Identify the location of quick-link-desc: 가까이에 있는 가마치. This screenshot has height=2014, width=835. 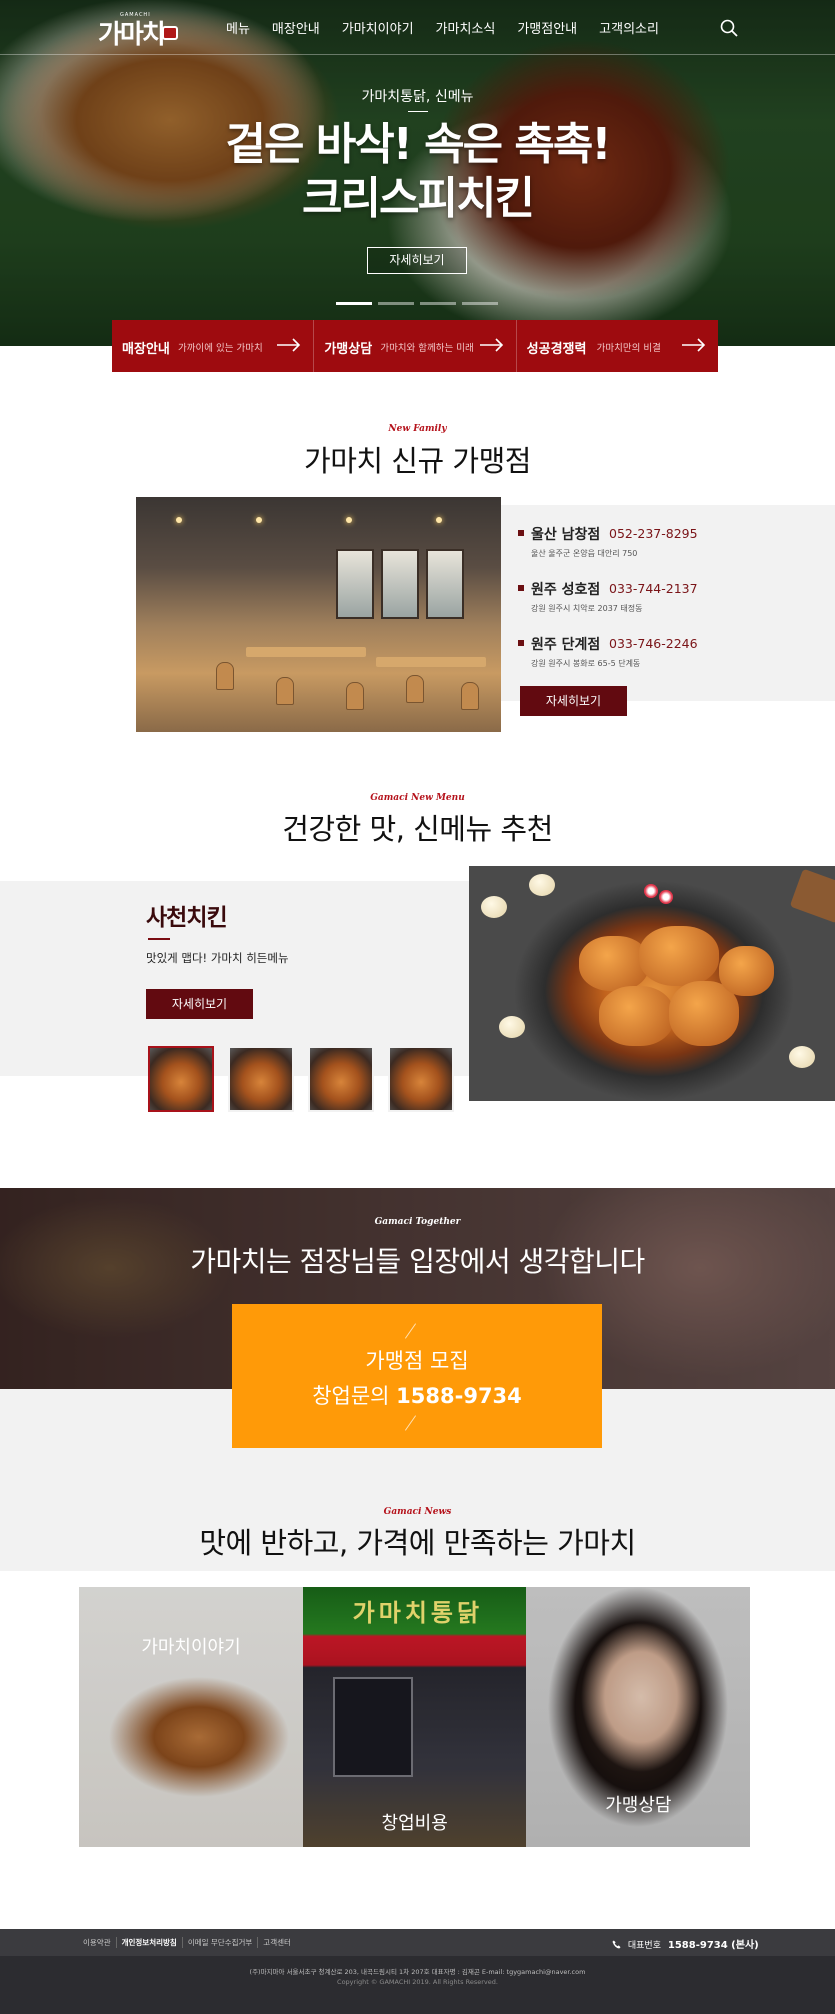
(220, 348).